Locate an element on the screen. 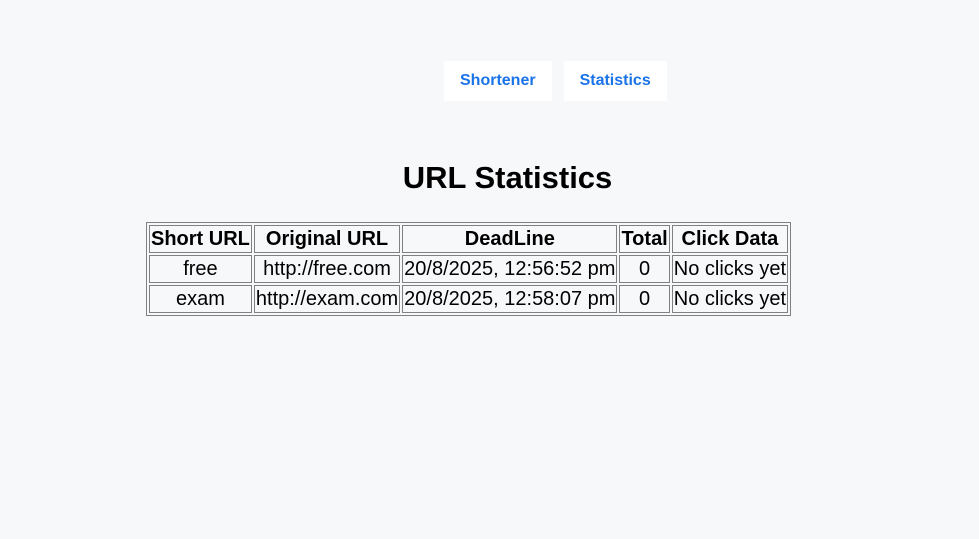 This screenshot has height=539, width=979. cell-deadline: 20/8/2025, 12:56:52 pm is located at coordinates (510, 269).